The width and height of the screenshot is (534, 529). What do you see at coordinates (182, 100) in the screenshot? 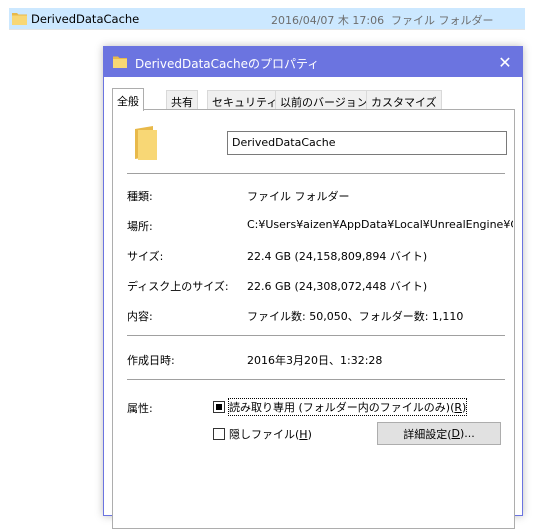
I see `tab-sharing: 共有` at bounding box center [182, 100].